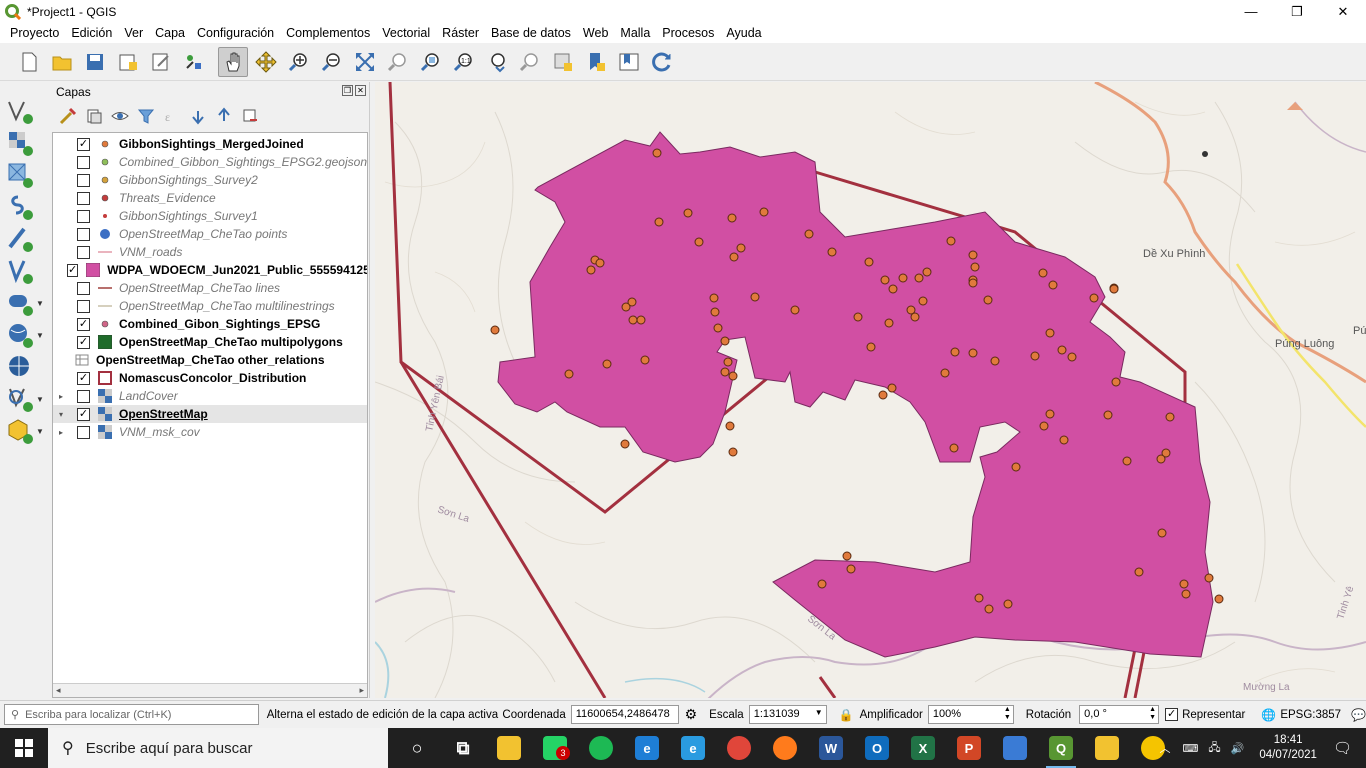  Describe the element at coordinates (210, 234) in the screenshot. I see `layer-row: OpenStreetMap_CheTao points` at that location.